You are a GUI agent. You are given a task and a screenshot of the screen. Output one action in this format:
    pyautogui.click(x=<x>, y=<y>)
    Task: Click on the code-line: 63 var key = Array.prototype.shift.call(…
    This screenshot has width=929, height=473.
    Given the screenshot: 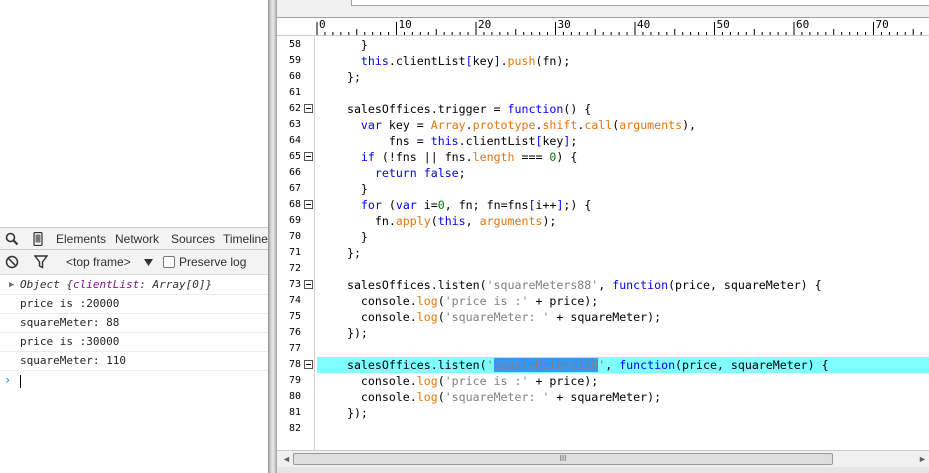 What is the action you would take?
    pyautogui.click(x=603, y=125)
    